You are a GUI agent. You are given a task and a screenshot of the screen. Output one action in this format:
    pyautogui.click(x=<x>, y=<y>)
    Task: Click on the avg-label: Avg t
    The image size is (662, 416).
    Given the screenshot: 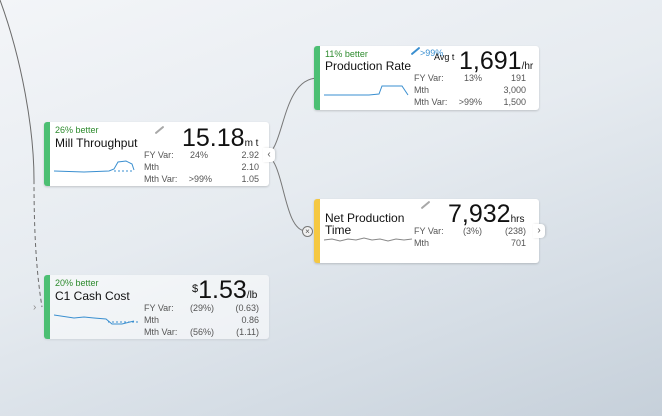 What is the action you would take?
    pyautogui.click(x=444, y=57)
    